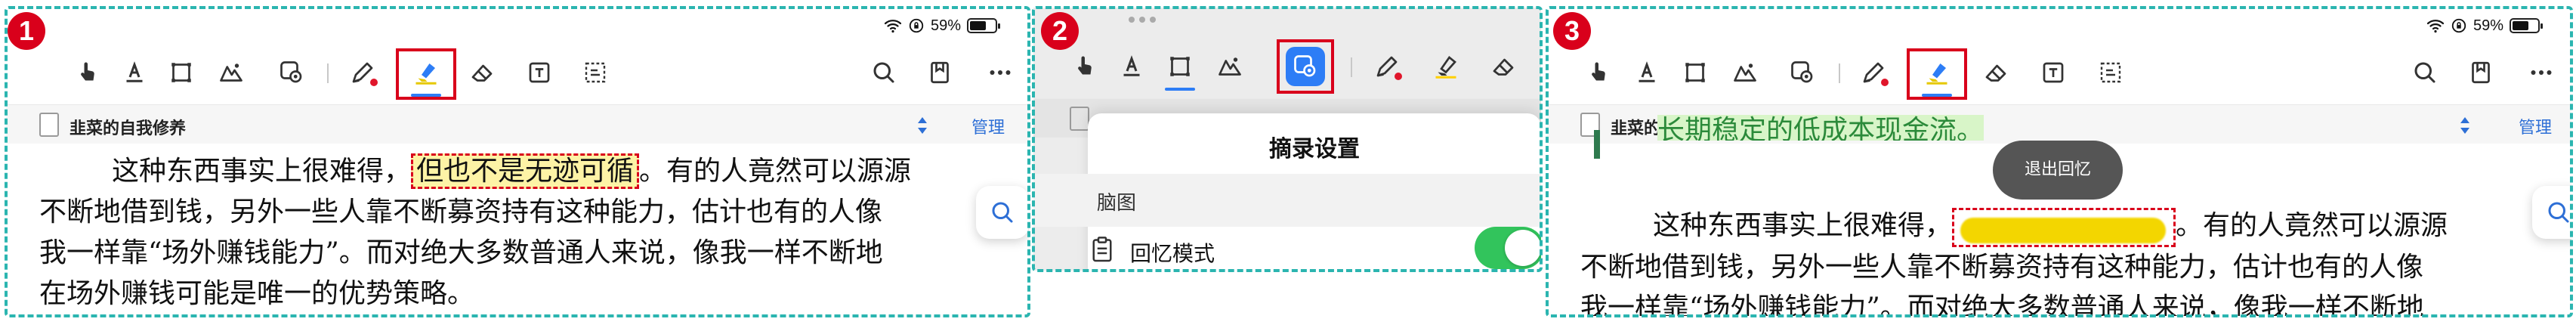  I want to click on recall-hidden-excerpt, so click(2064, 227).